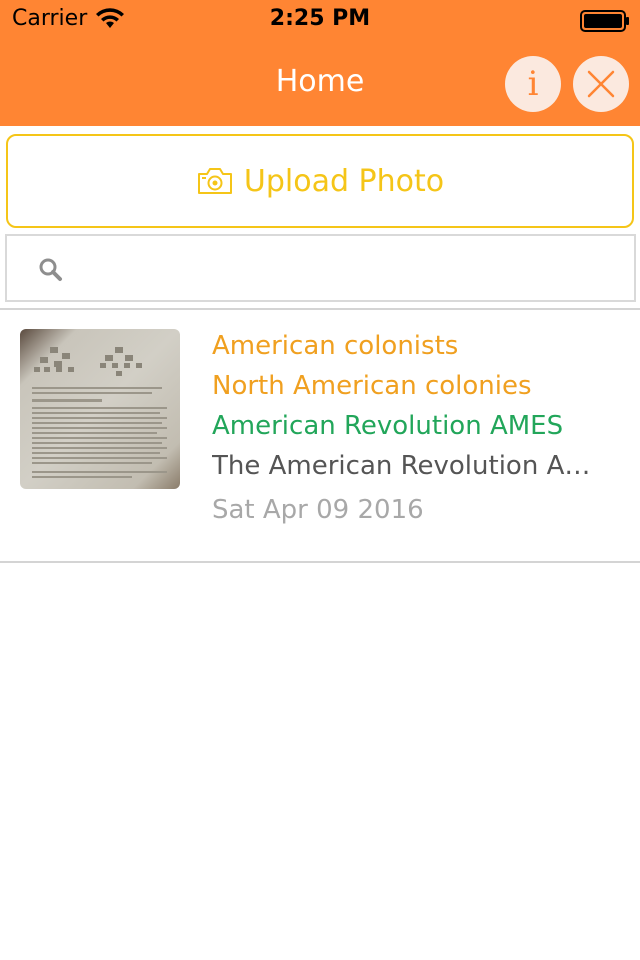 This screenshot has height=960, width=640. What do you see at coordinates (344, 181) in the screenshot?
I see `upload-photo-label: Upload Photo` at bounding box center [344, 181].